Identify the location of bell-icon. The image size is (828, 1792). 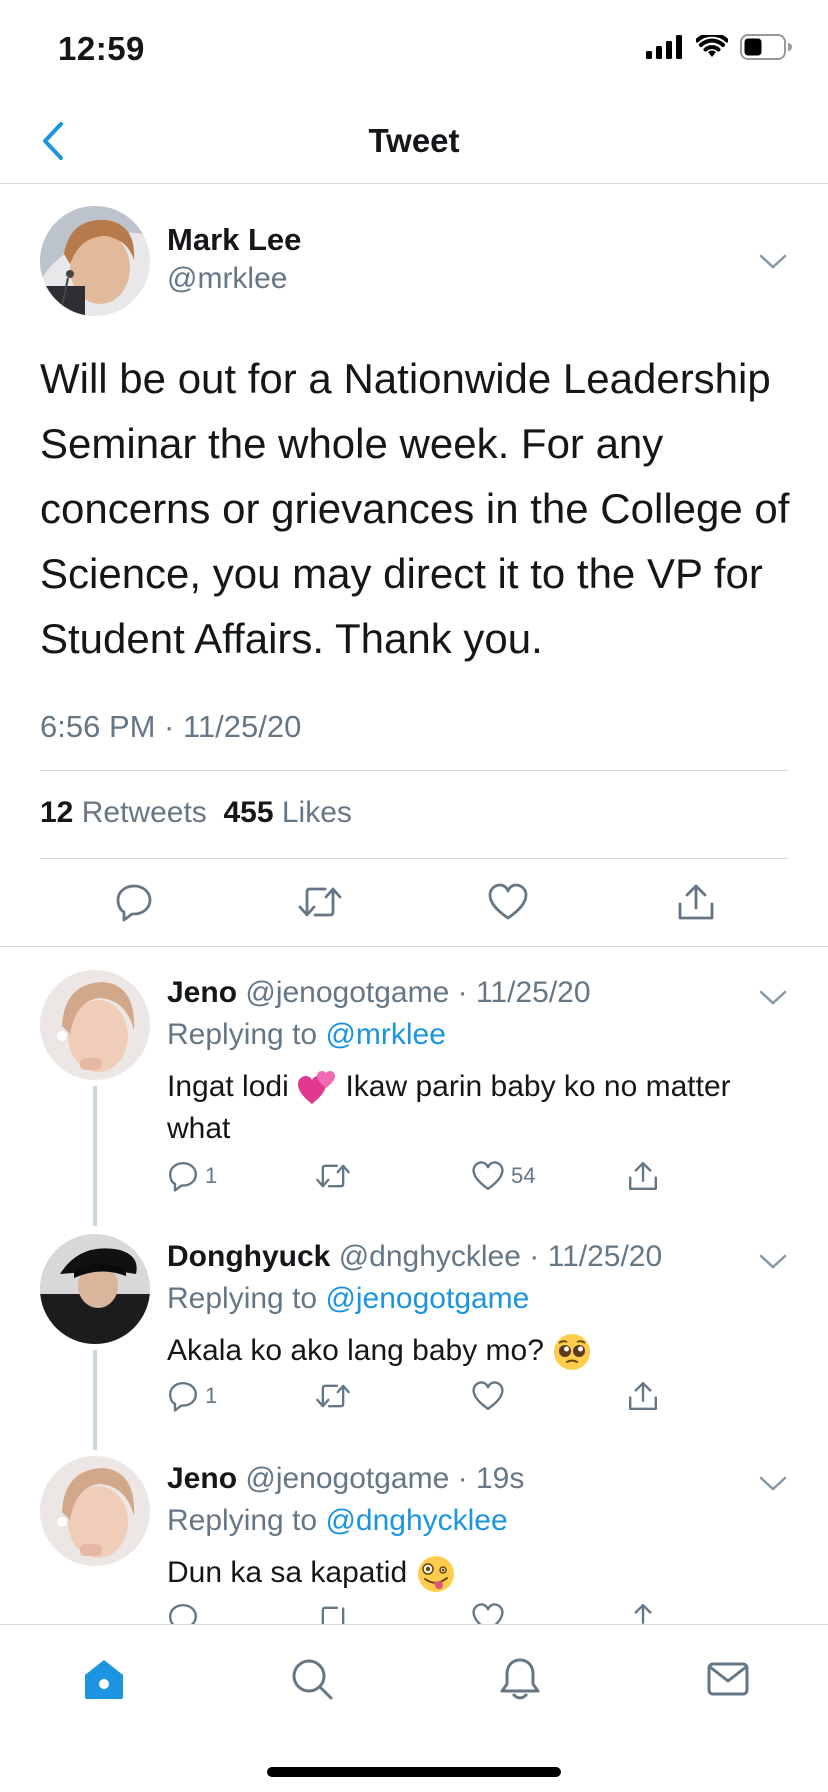
(520, 1679).